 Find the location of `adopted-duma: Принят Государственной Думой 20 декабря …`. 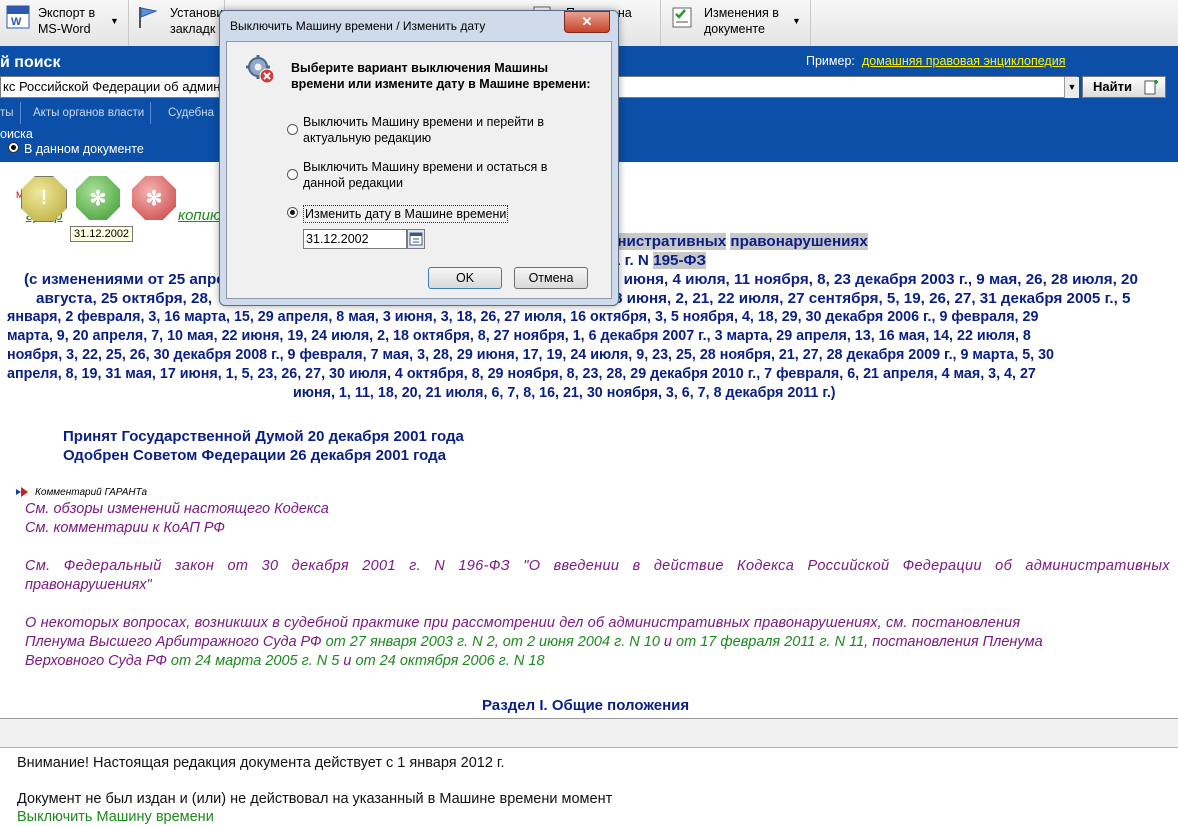

adopted-duma: Принят Государственной Думой 20 декабря … is located at coordinates (263, 436).